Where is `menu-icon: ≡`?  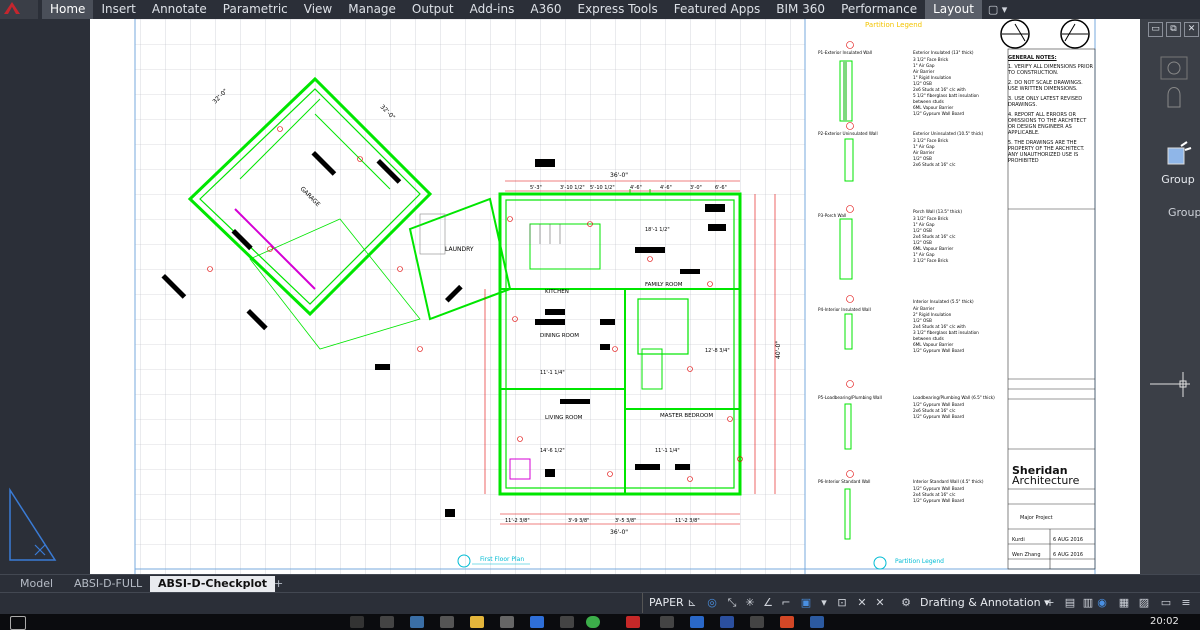 menu-icon: ≡ is located at coordinates (1186, 603).